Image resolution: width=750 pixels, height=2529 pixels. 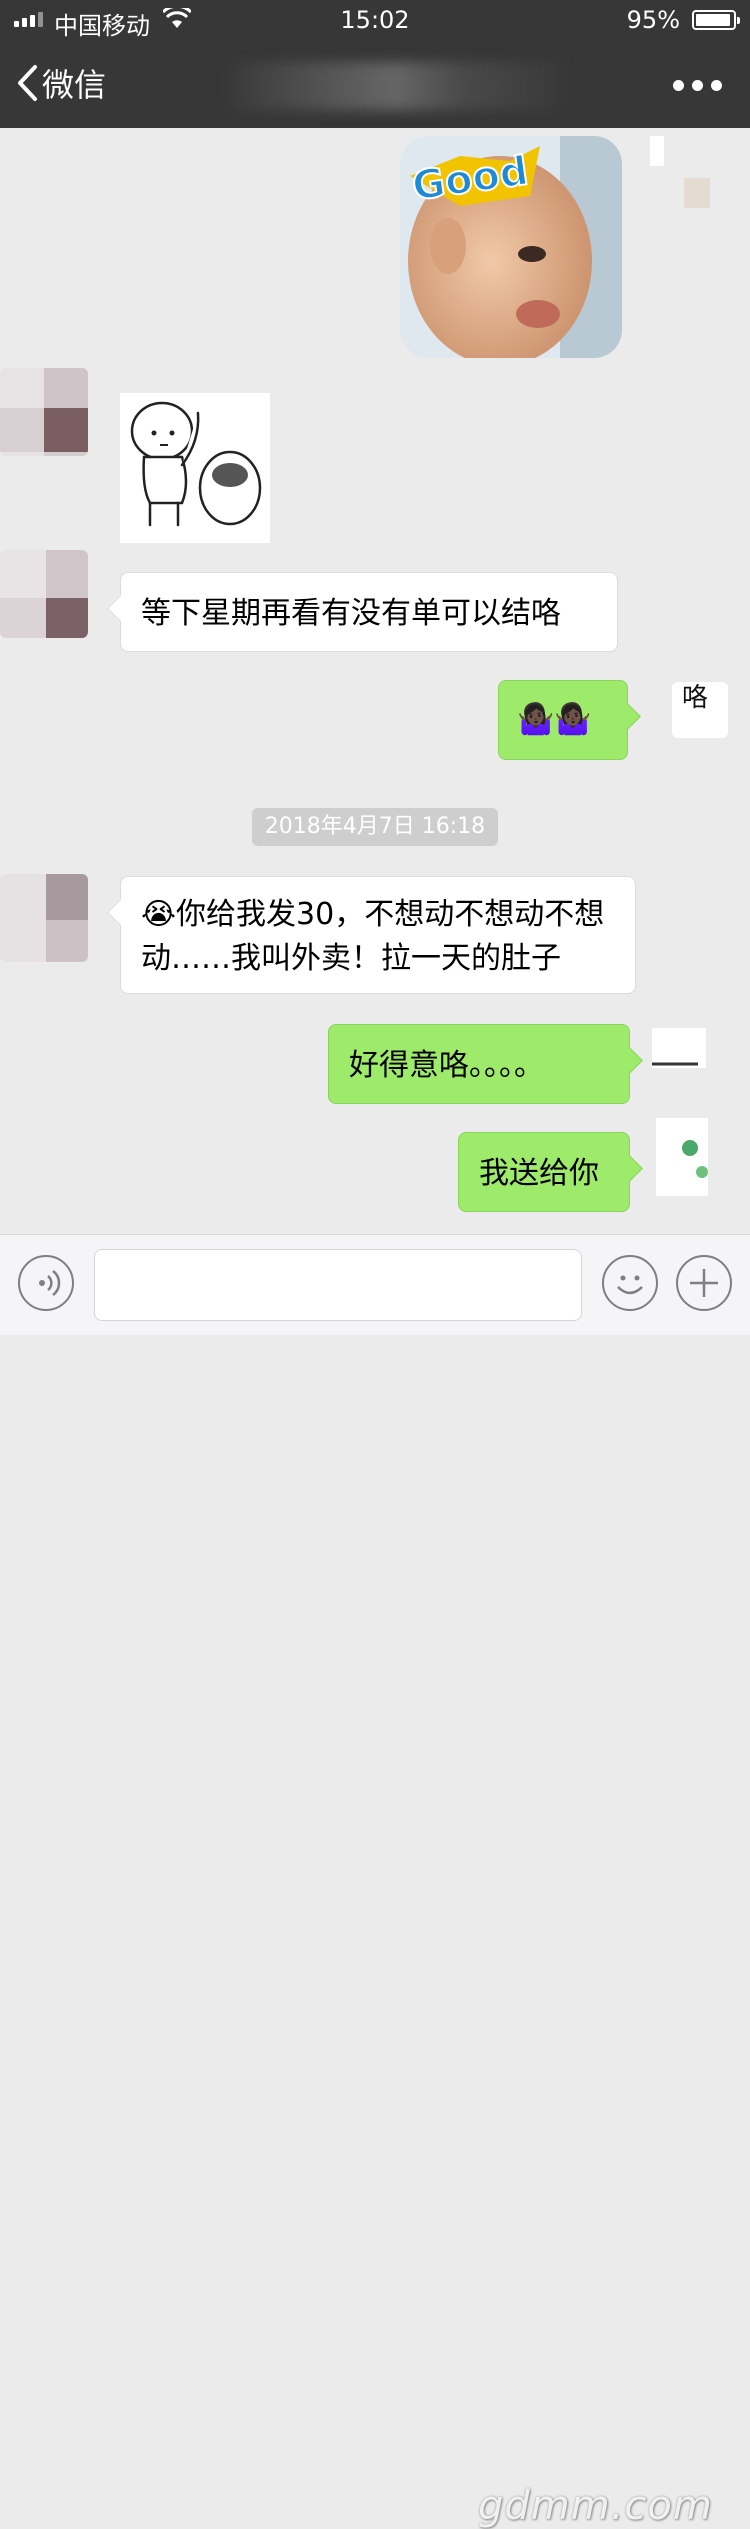 I want to click on plus-button, so click(x=704, y=1283).